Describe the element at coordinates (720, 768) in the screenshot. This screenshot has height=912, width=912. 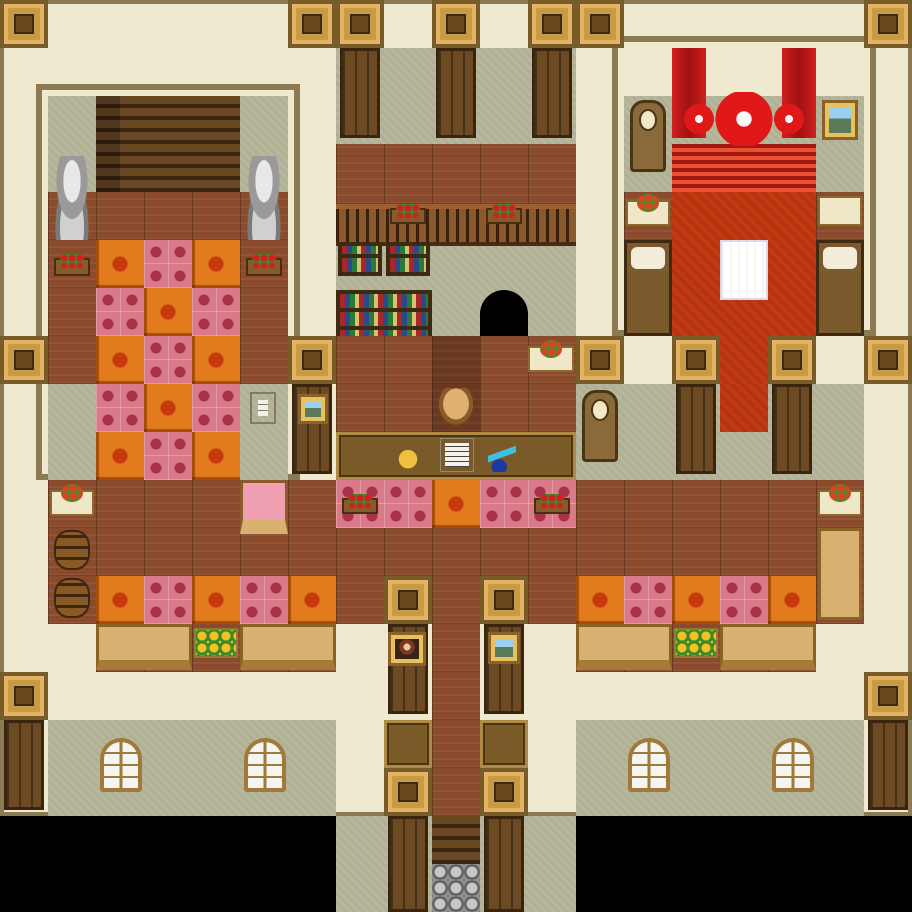
I see `bottom-right-wall` at that location.